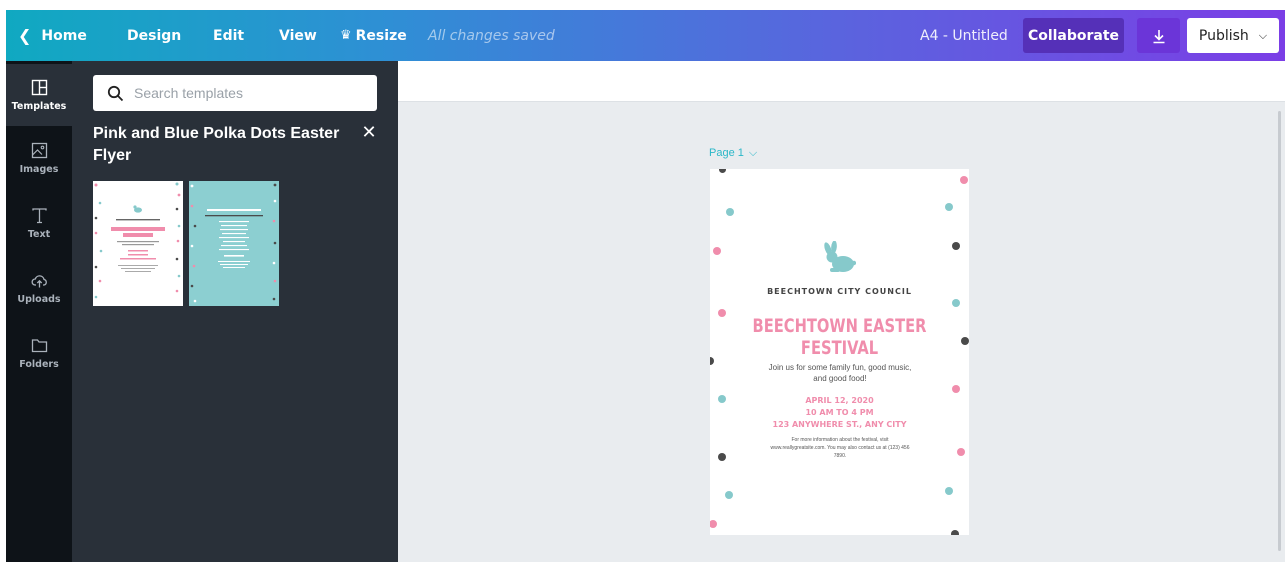 This screenshot has width=1285, height=562. Describe the element at coordinates (1223, 35) in the screenshot. I see `publish-label: Publish` at that location.